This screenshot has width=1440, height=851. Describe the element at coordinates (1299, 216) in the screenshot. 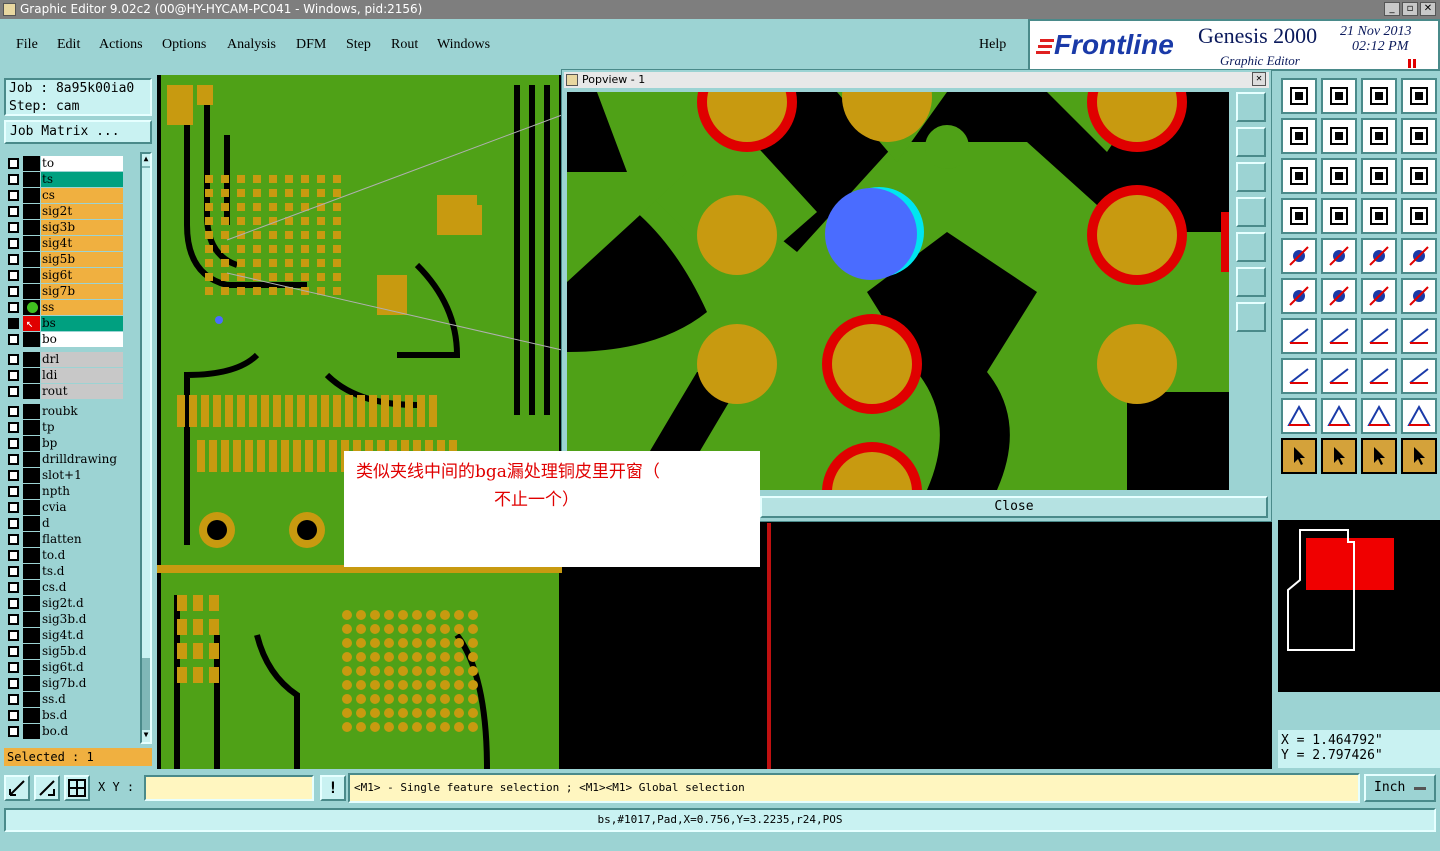

I see `measure-icon` at that location.